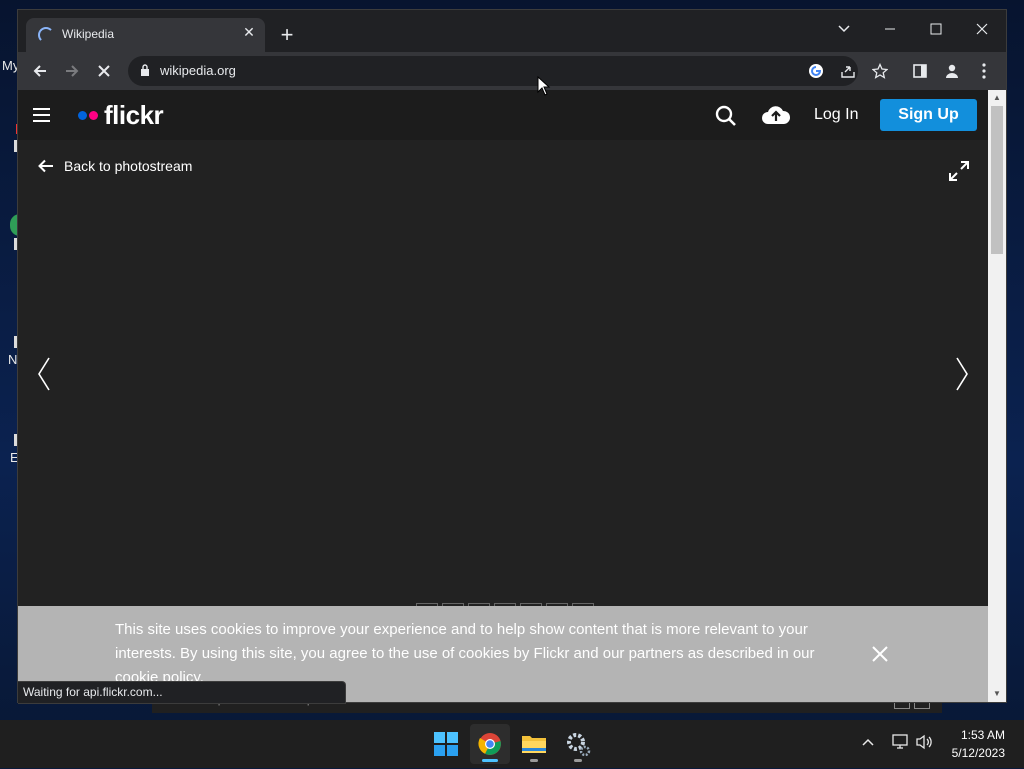  Describe the element at coordinates (978, 753) in the screenshot. I see `clock-date: 5/12/2023` at that location.